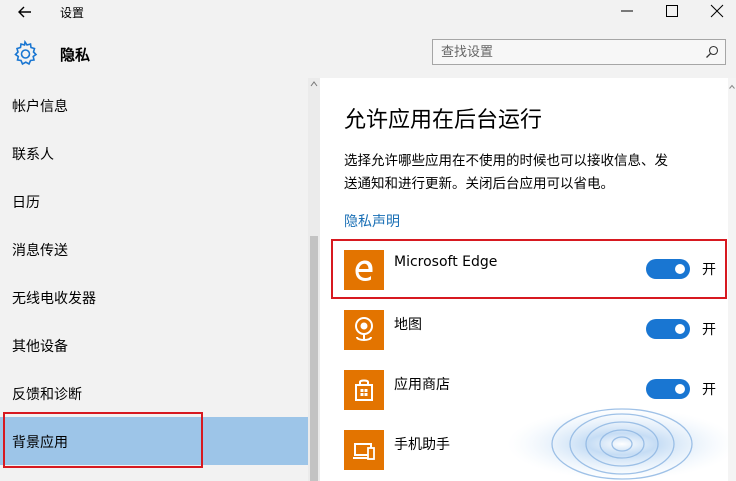 The image size is (736, 481). Describe the element at coordinates (154, 105) in the screenshot. I see `sidebar-item-account-info: 帐户信息` at that location.